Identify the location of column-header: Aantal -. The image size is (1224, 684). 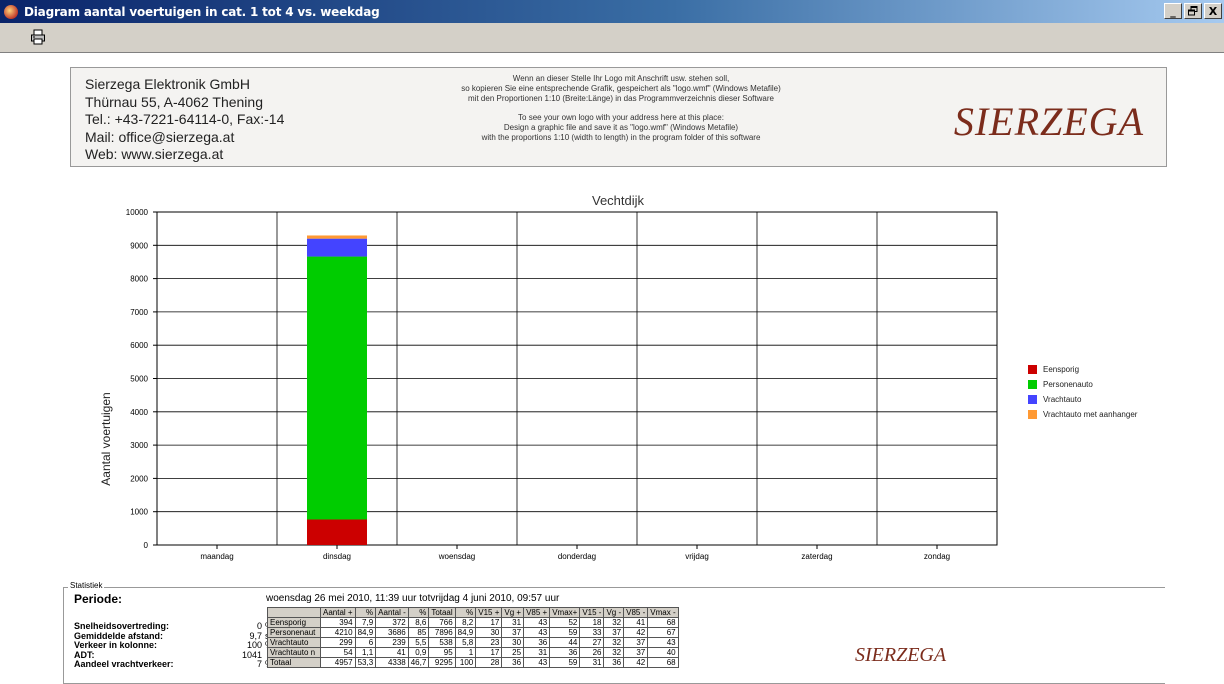
(392, 612).